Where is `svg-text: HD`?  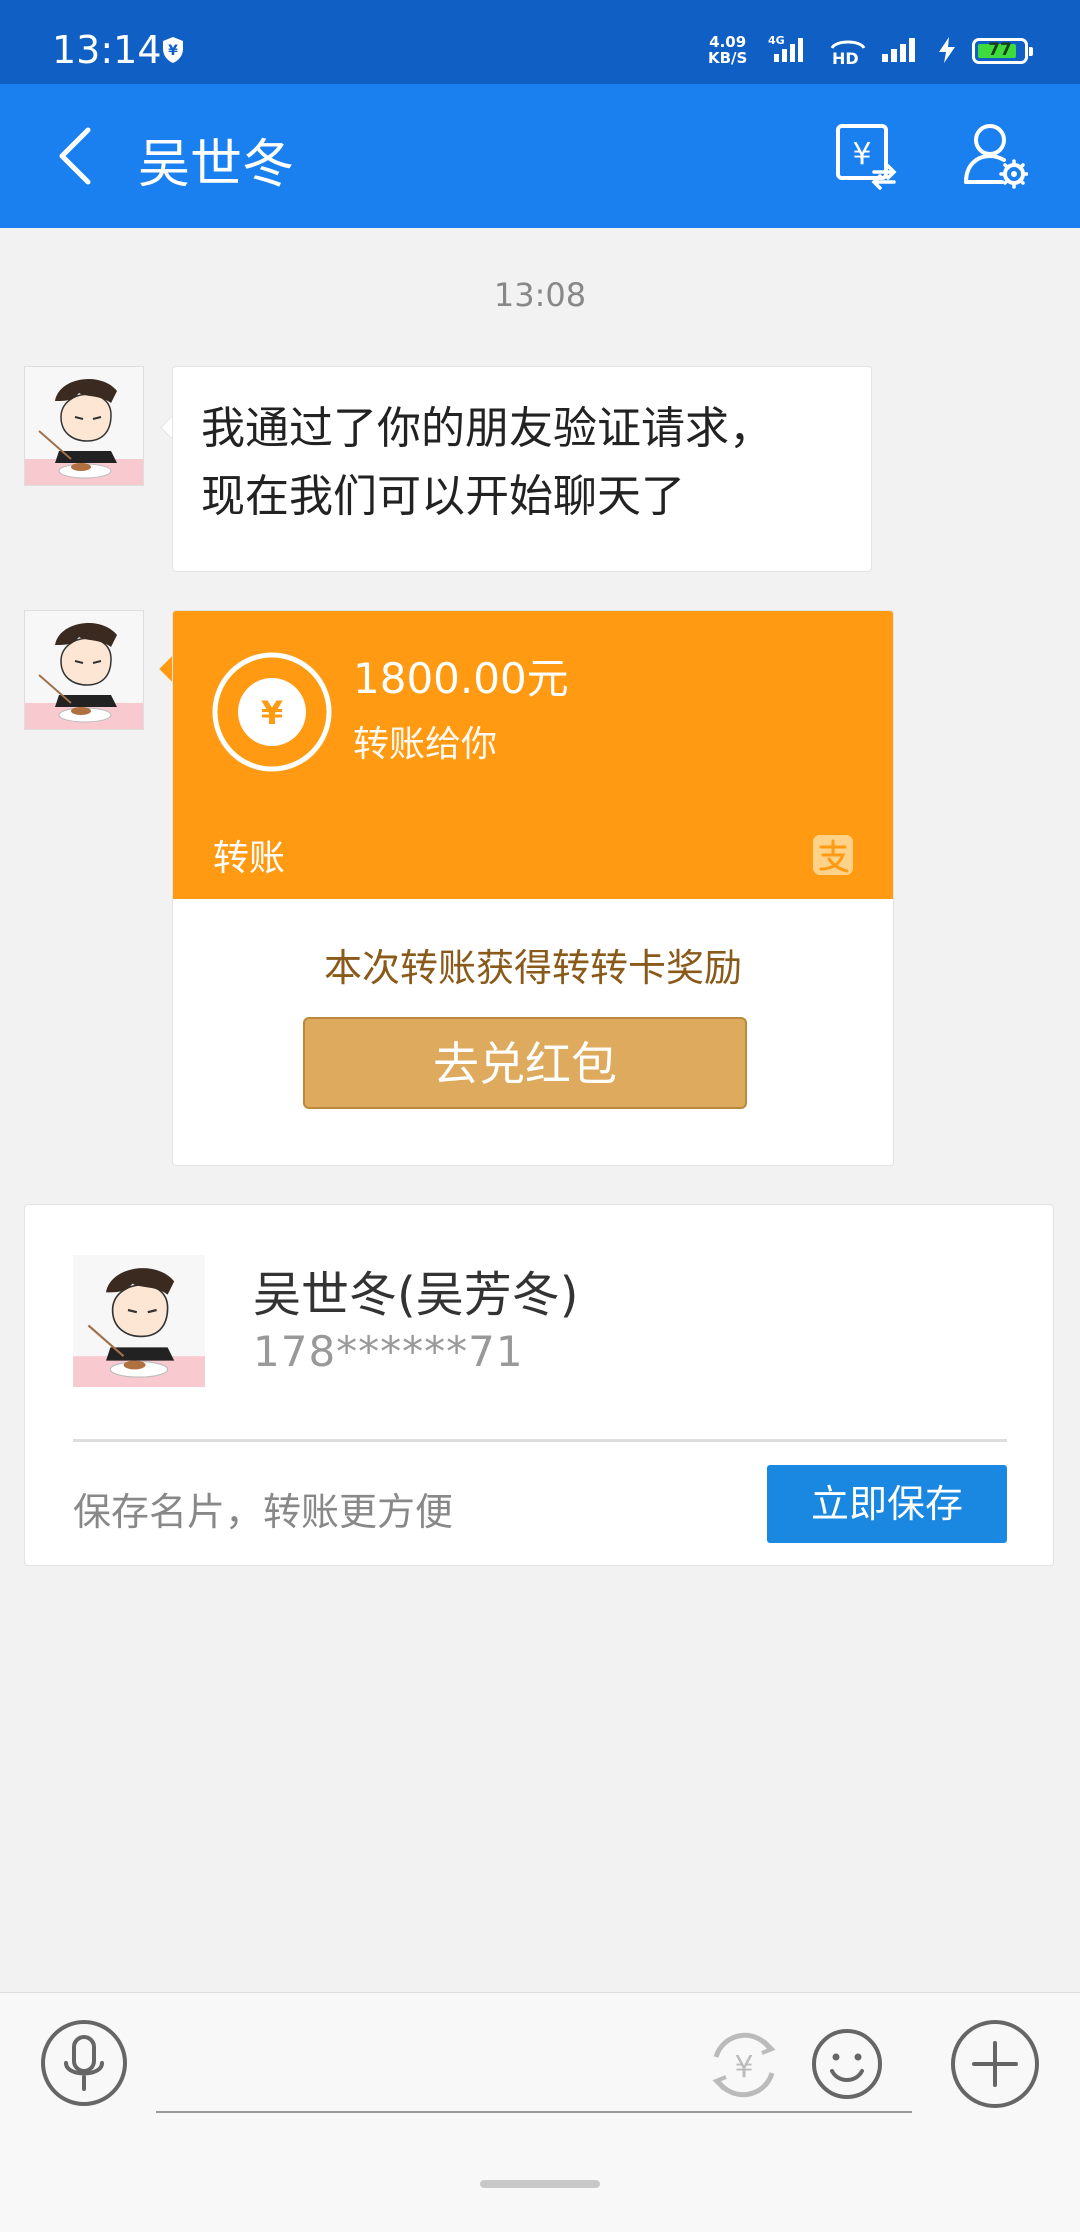
svg-text: HD is located at coordinates (845, 57).